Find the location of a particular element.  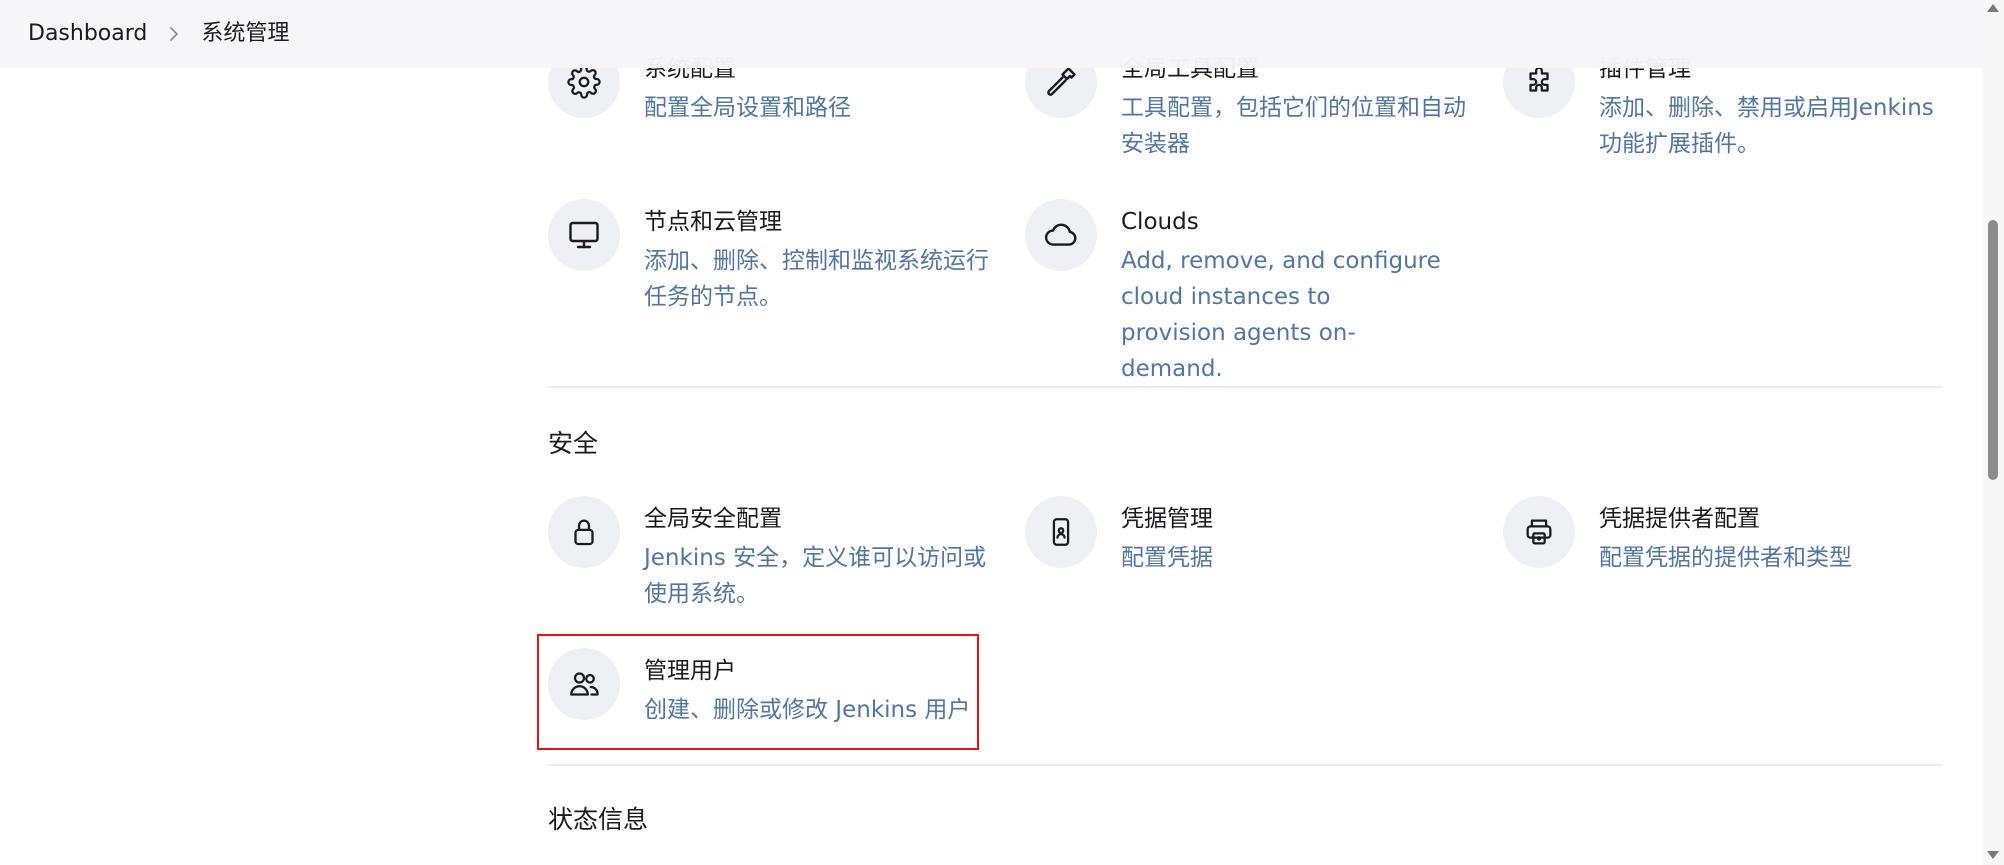

phone-id-icon is located at coordinates (1061, 532).